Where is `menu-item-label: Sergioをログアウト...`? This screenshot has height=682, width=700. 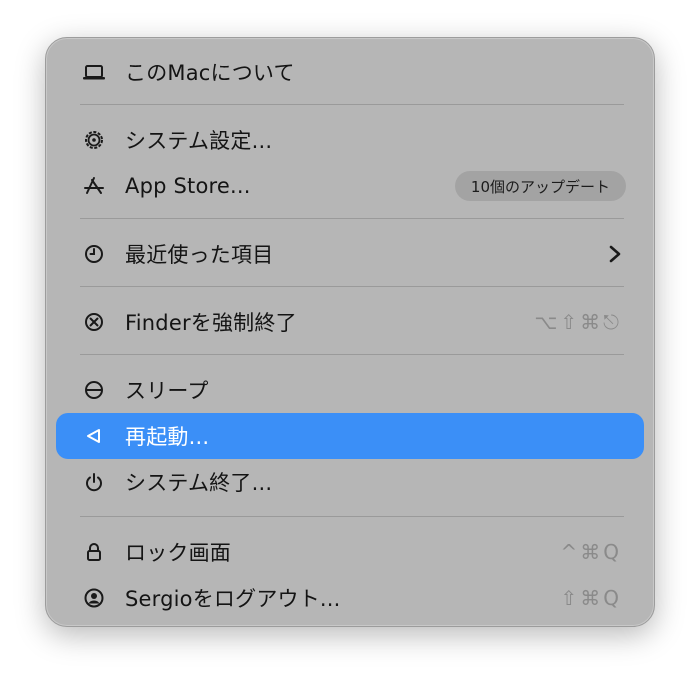 menu-item-label: Sergioをログアウト... is located at coordinates (233, 599).